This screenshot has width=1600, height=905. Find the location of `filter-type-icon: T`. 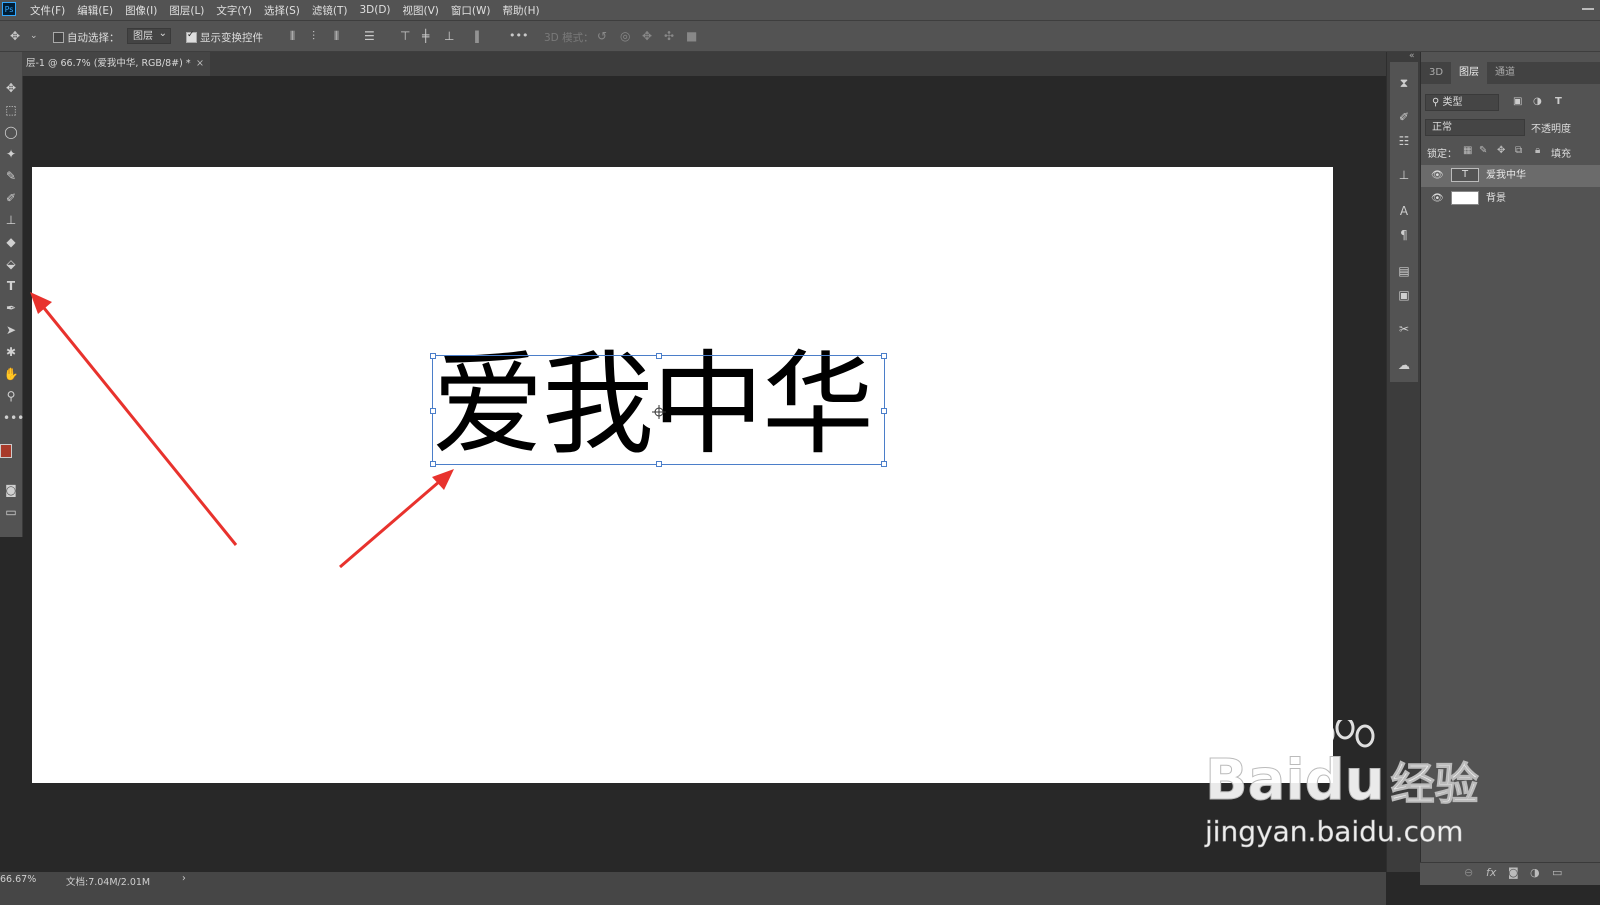

filter-type-icon: T is located at coordinates (1558, 101).